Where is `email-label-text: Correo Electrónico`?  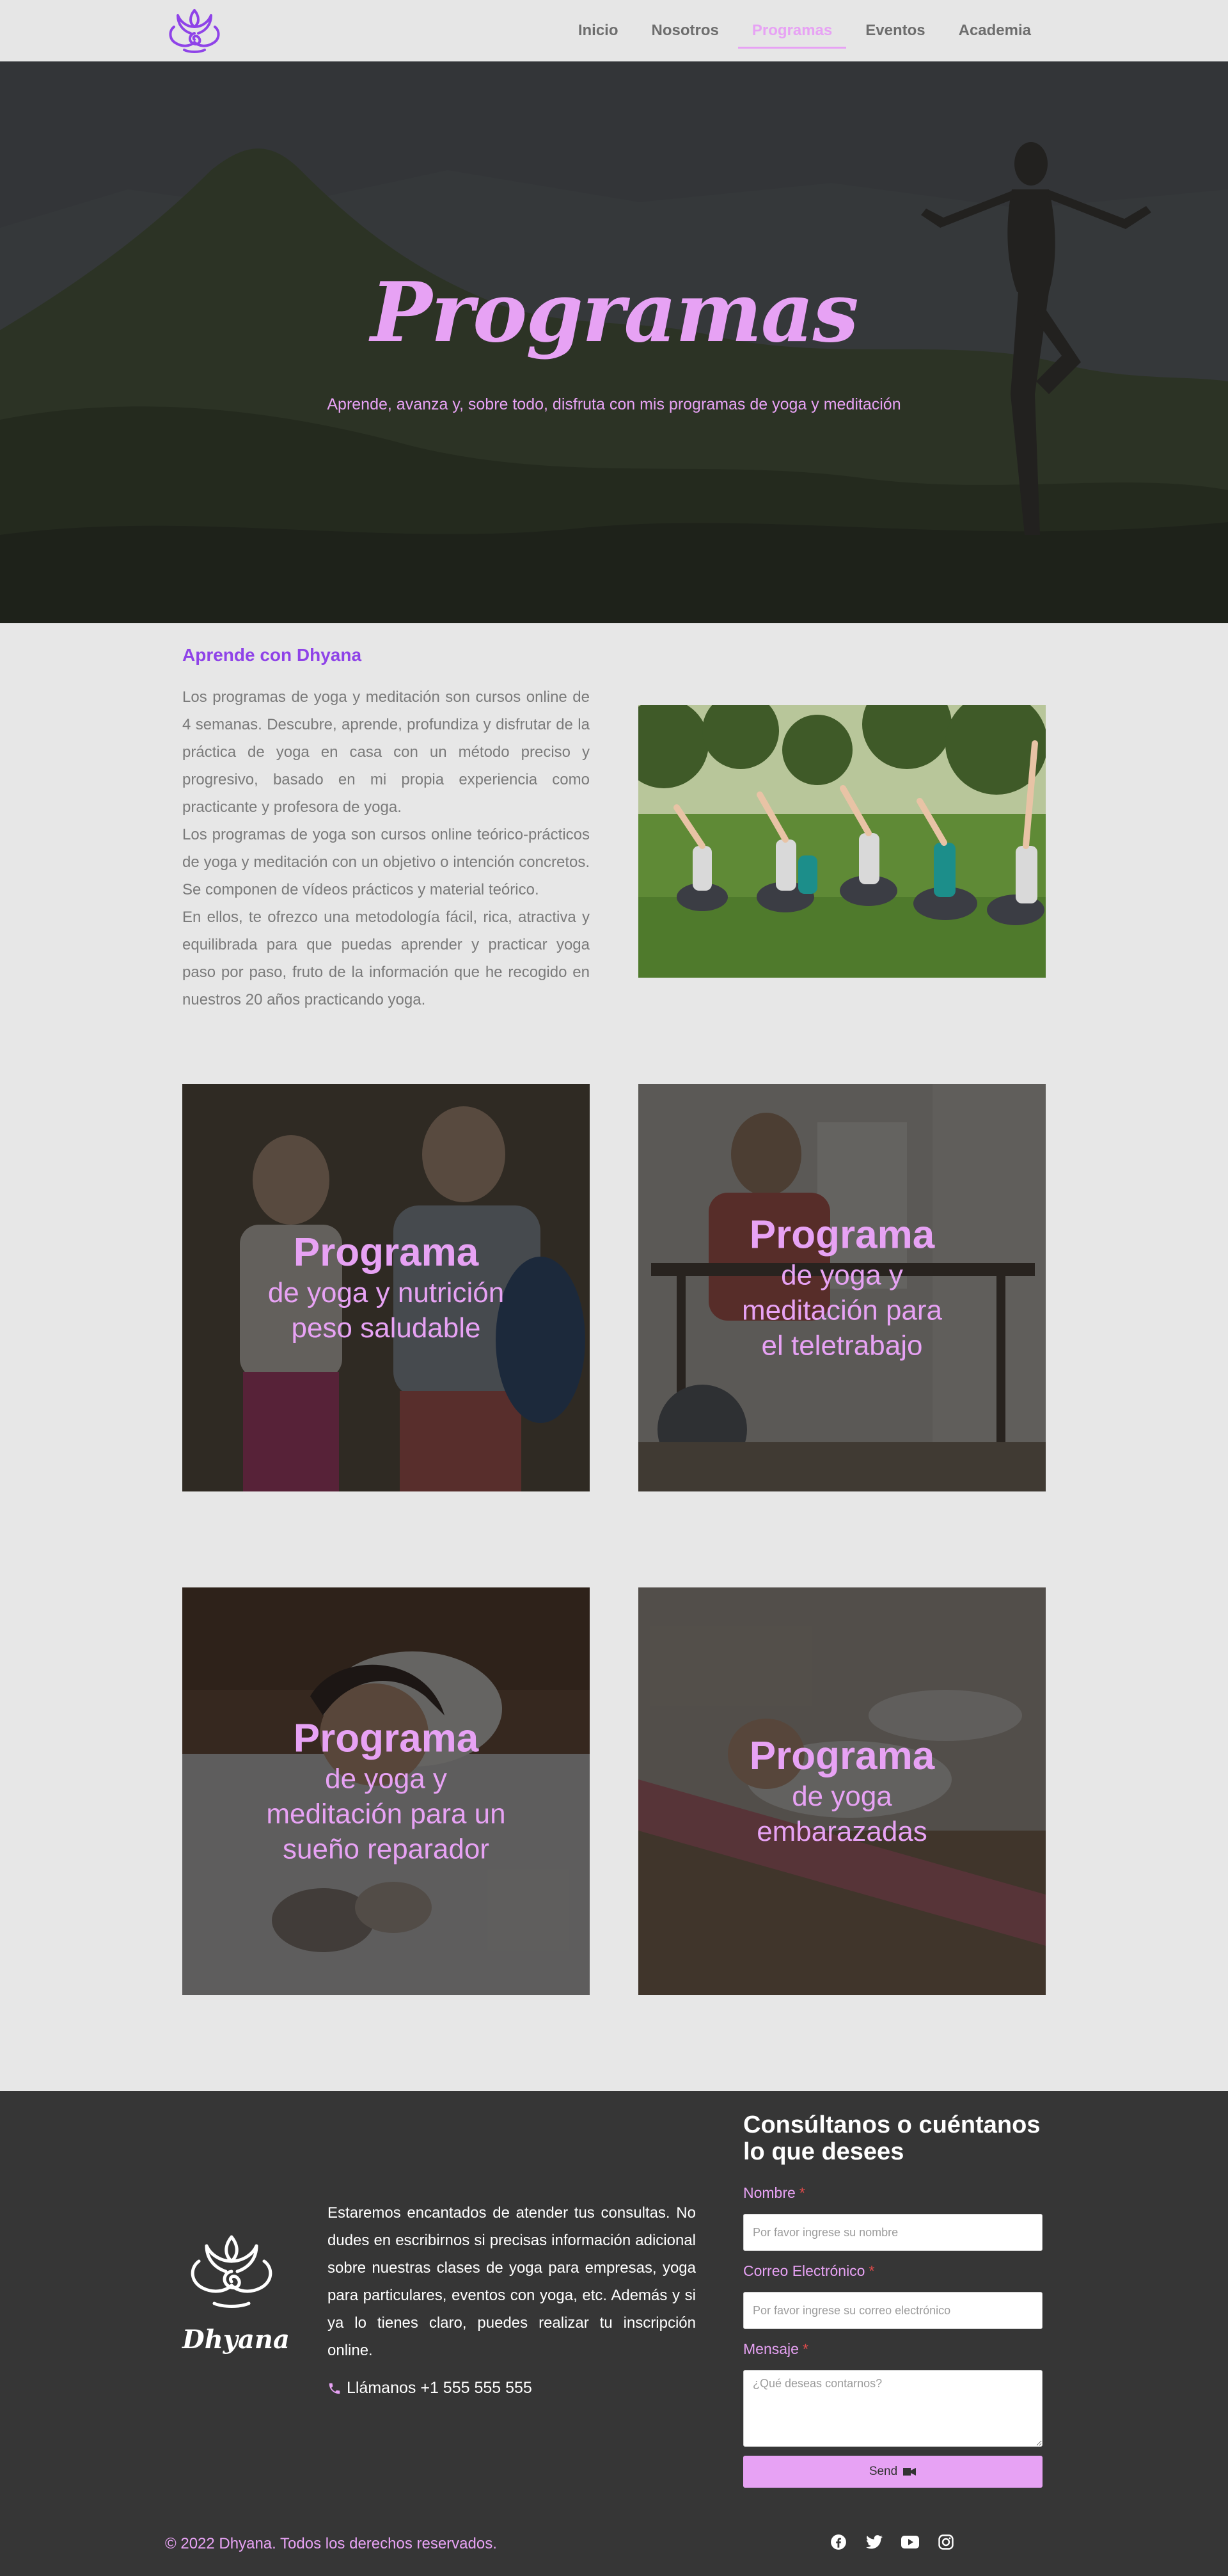
email-label-text: Correo Electrónico is located at coordinates (804, 2270).